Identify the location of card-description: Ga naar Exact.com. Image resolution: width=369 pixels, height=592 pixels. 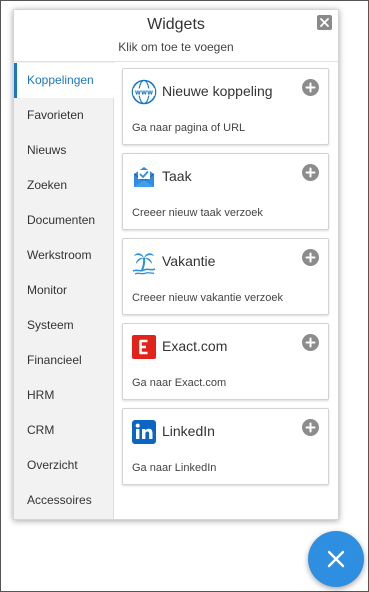
(179, 383).